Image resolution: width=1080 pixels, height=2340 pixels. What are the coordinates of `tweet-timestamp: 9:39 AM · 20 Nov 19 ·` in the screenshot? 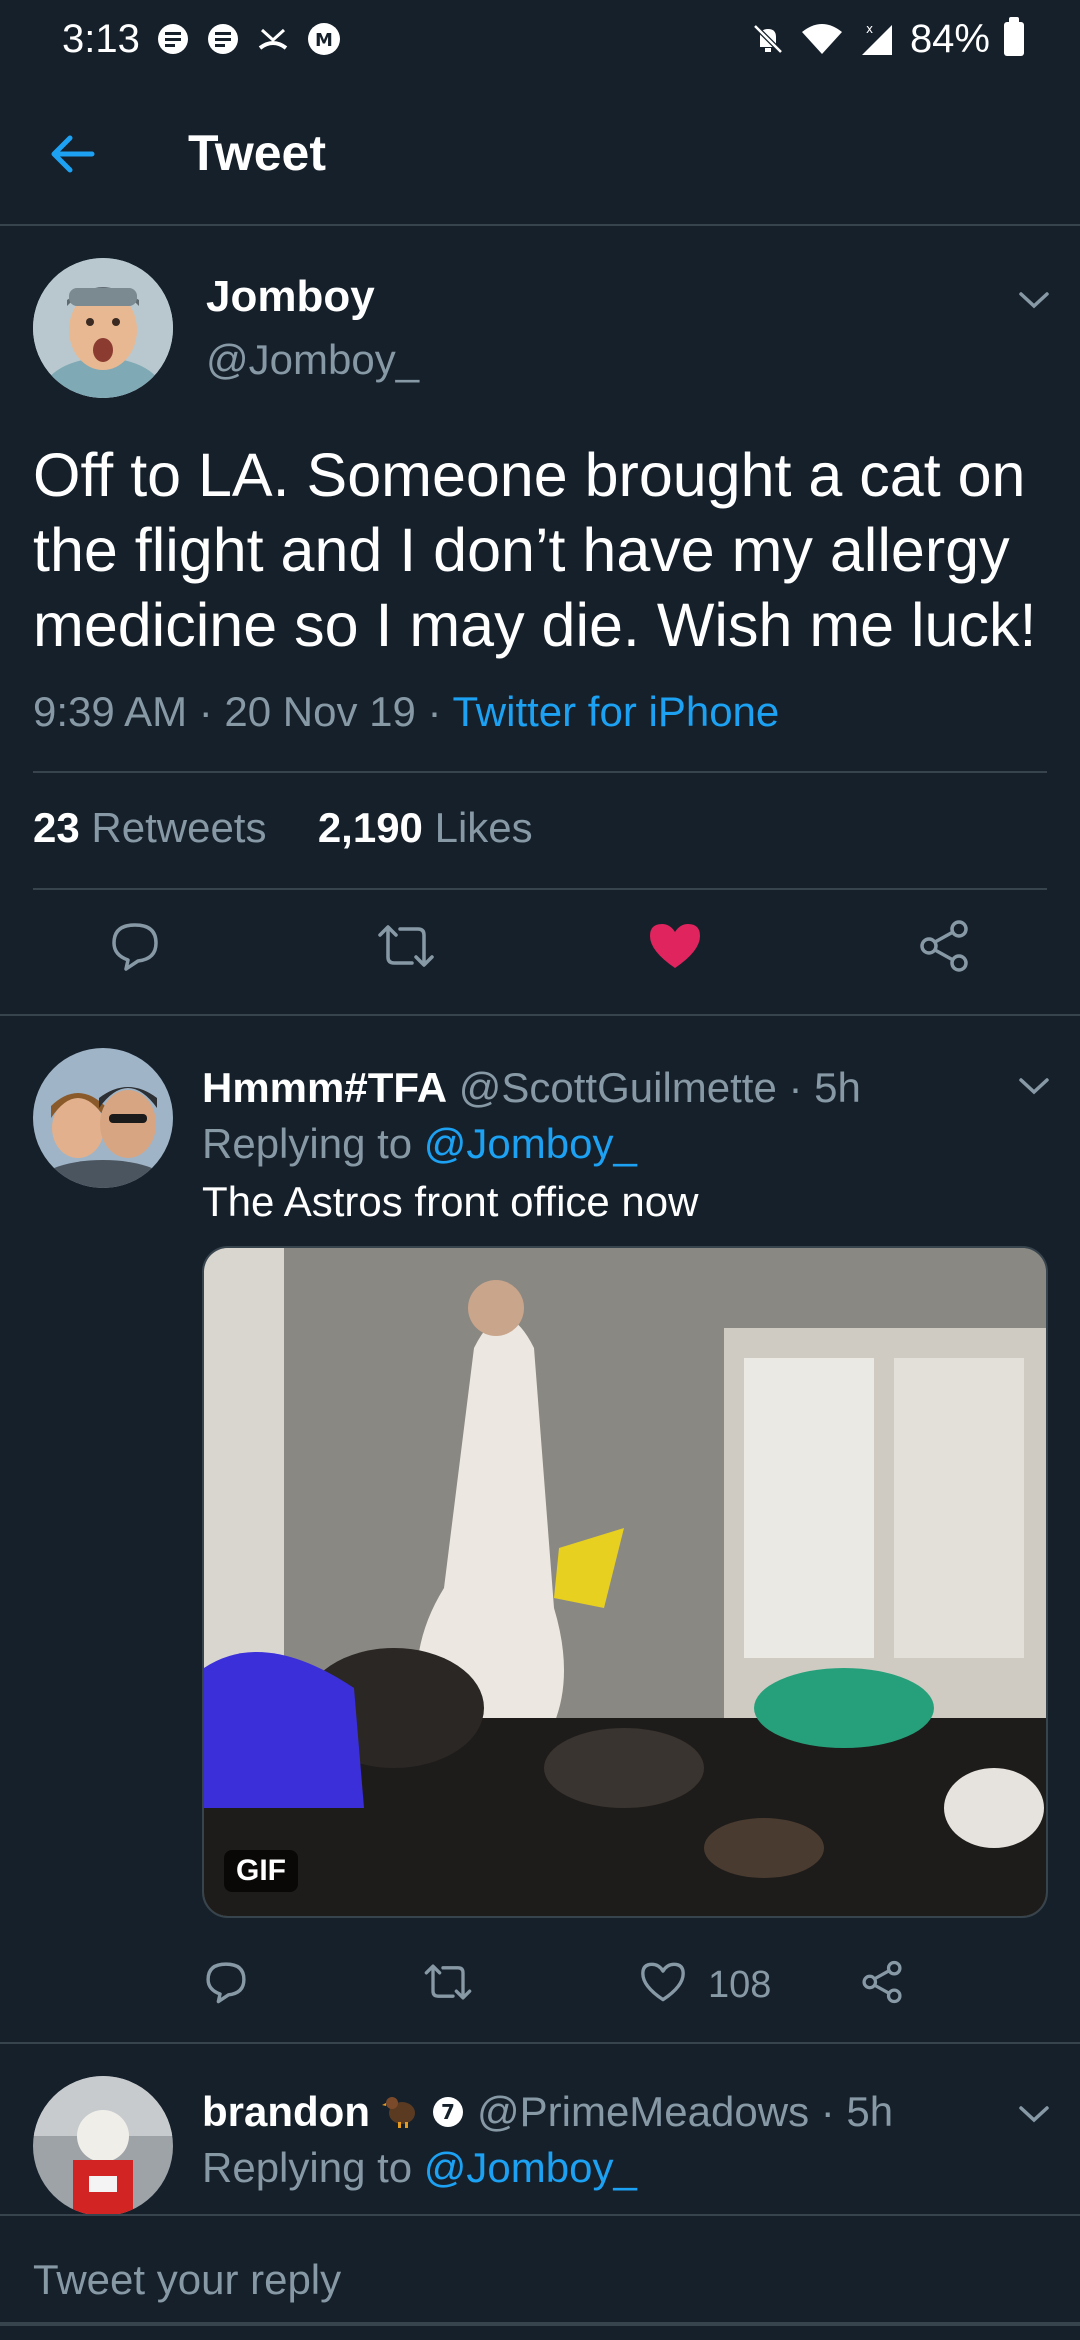 It's located at (243, 711).